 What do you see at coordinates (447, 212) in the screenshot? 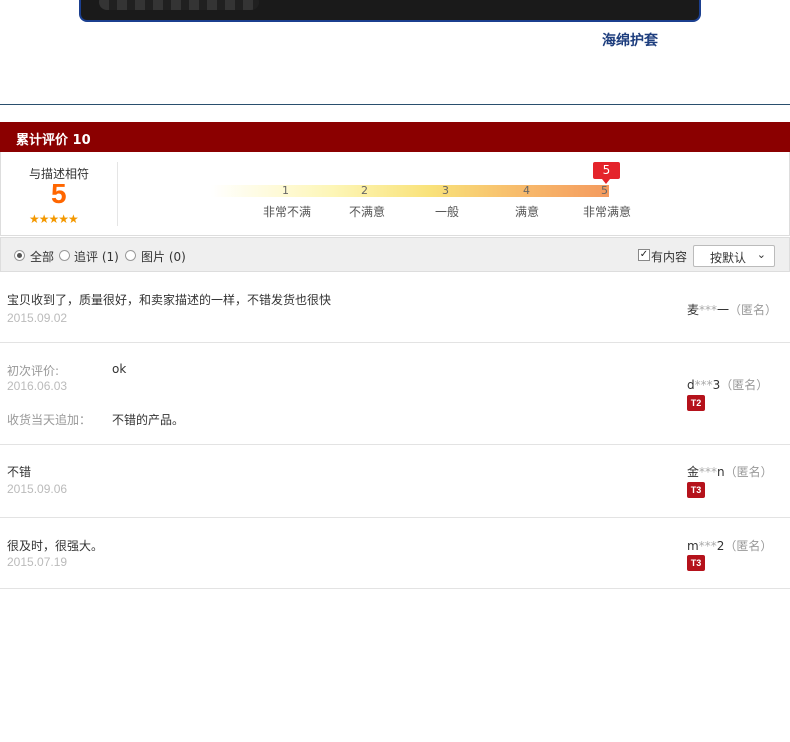
I see `scale-label: 一般` at bounding box center [447, 212].